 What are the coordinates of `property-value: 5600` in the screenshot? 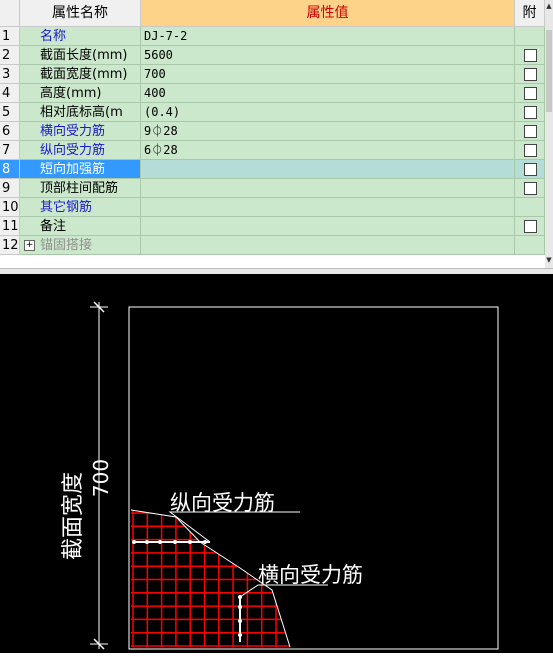 It's located at (328, 55).